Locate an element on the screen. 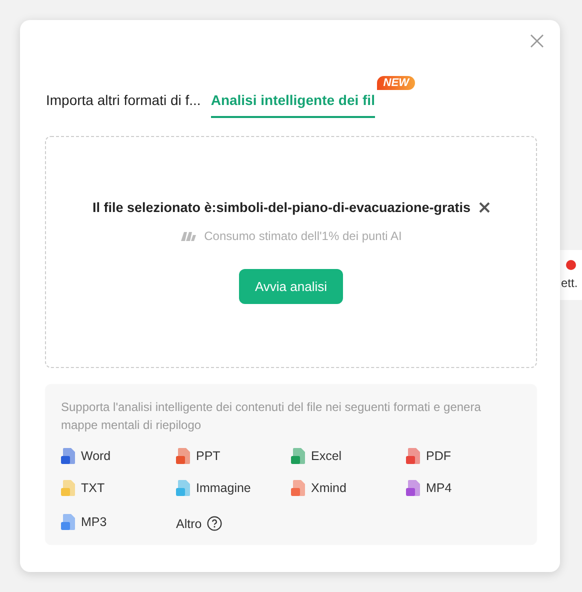 The image size is (582, 592). ai-points-icon is located at coordinates (188, 236).